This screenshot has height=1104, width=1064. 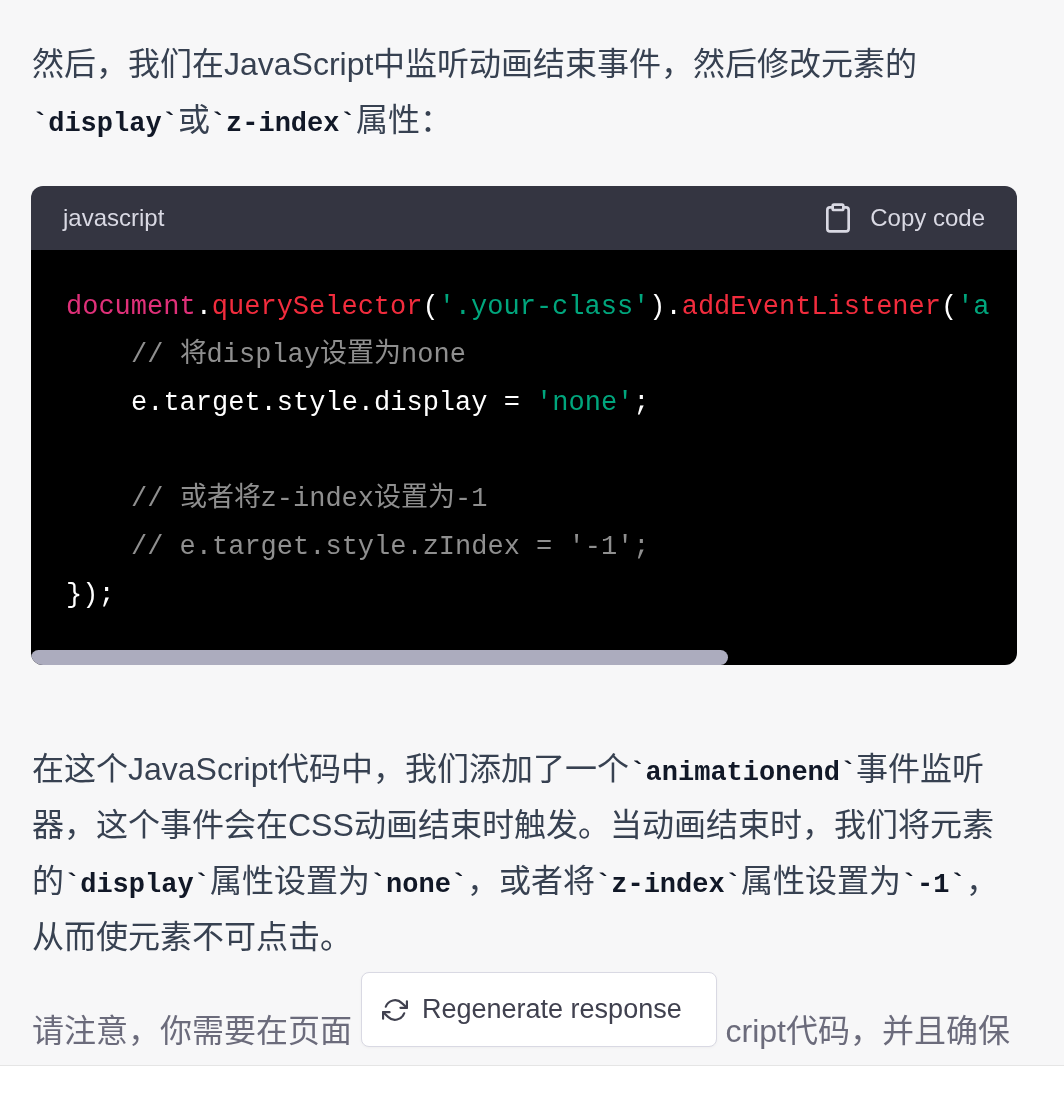 I want to click on refresh-icon, so click(x=395, y=1009).